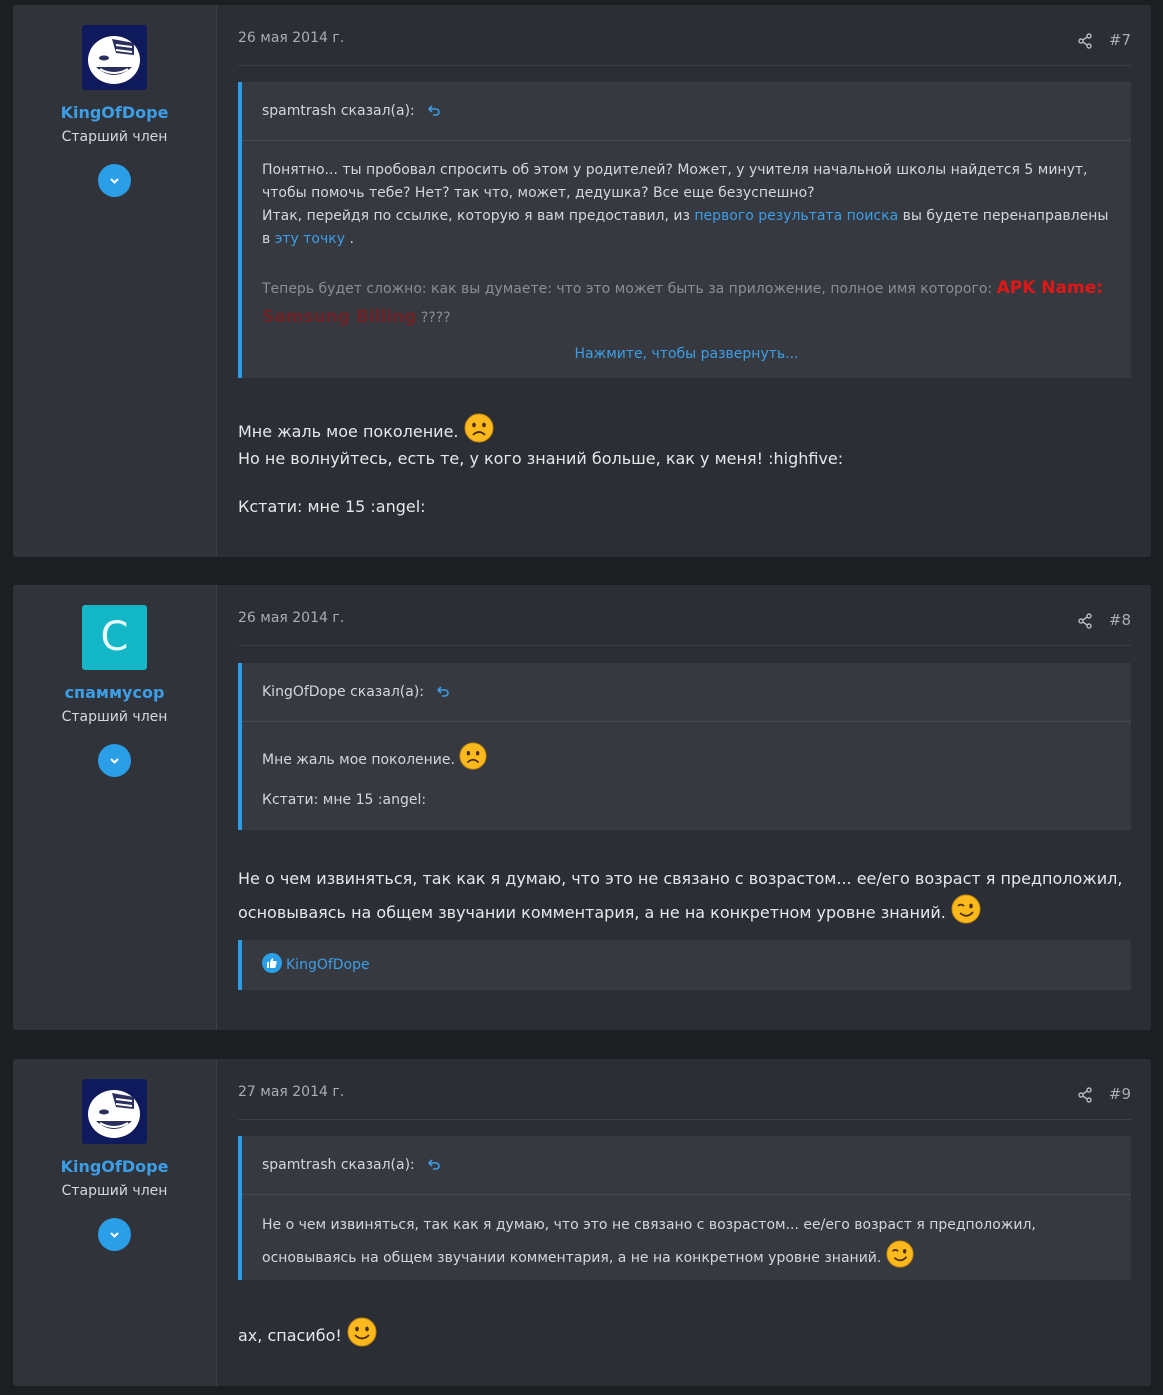  What do you see at coordinates (684, 1333) in the screenshot?
I see `post-message: ах, спасибо!` at bounding box center [684, 1333].